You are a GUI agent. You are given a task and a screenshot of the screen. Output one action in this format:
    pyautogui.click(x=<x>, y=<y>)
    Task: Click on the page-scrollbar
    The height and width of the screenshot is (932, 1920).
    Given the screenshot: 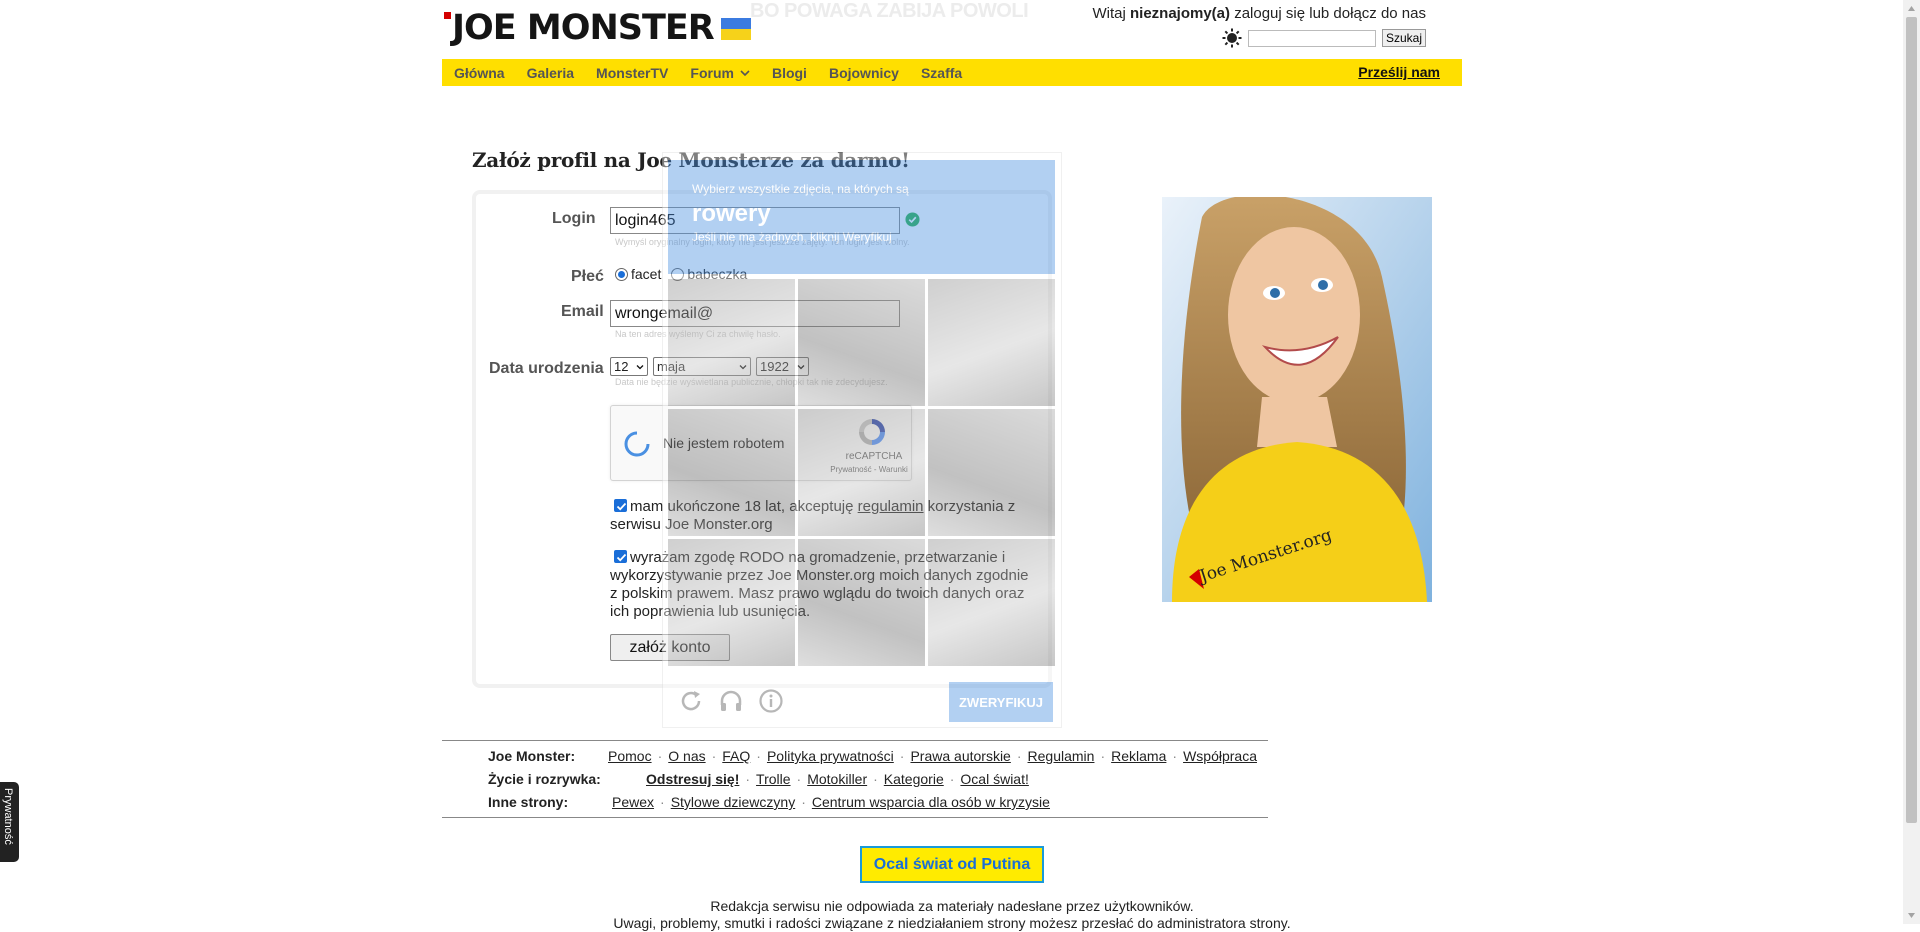 What is the action you would take?
    pyautogui.click(x=1911, y=462)
    